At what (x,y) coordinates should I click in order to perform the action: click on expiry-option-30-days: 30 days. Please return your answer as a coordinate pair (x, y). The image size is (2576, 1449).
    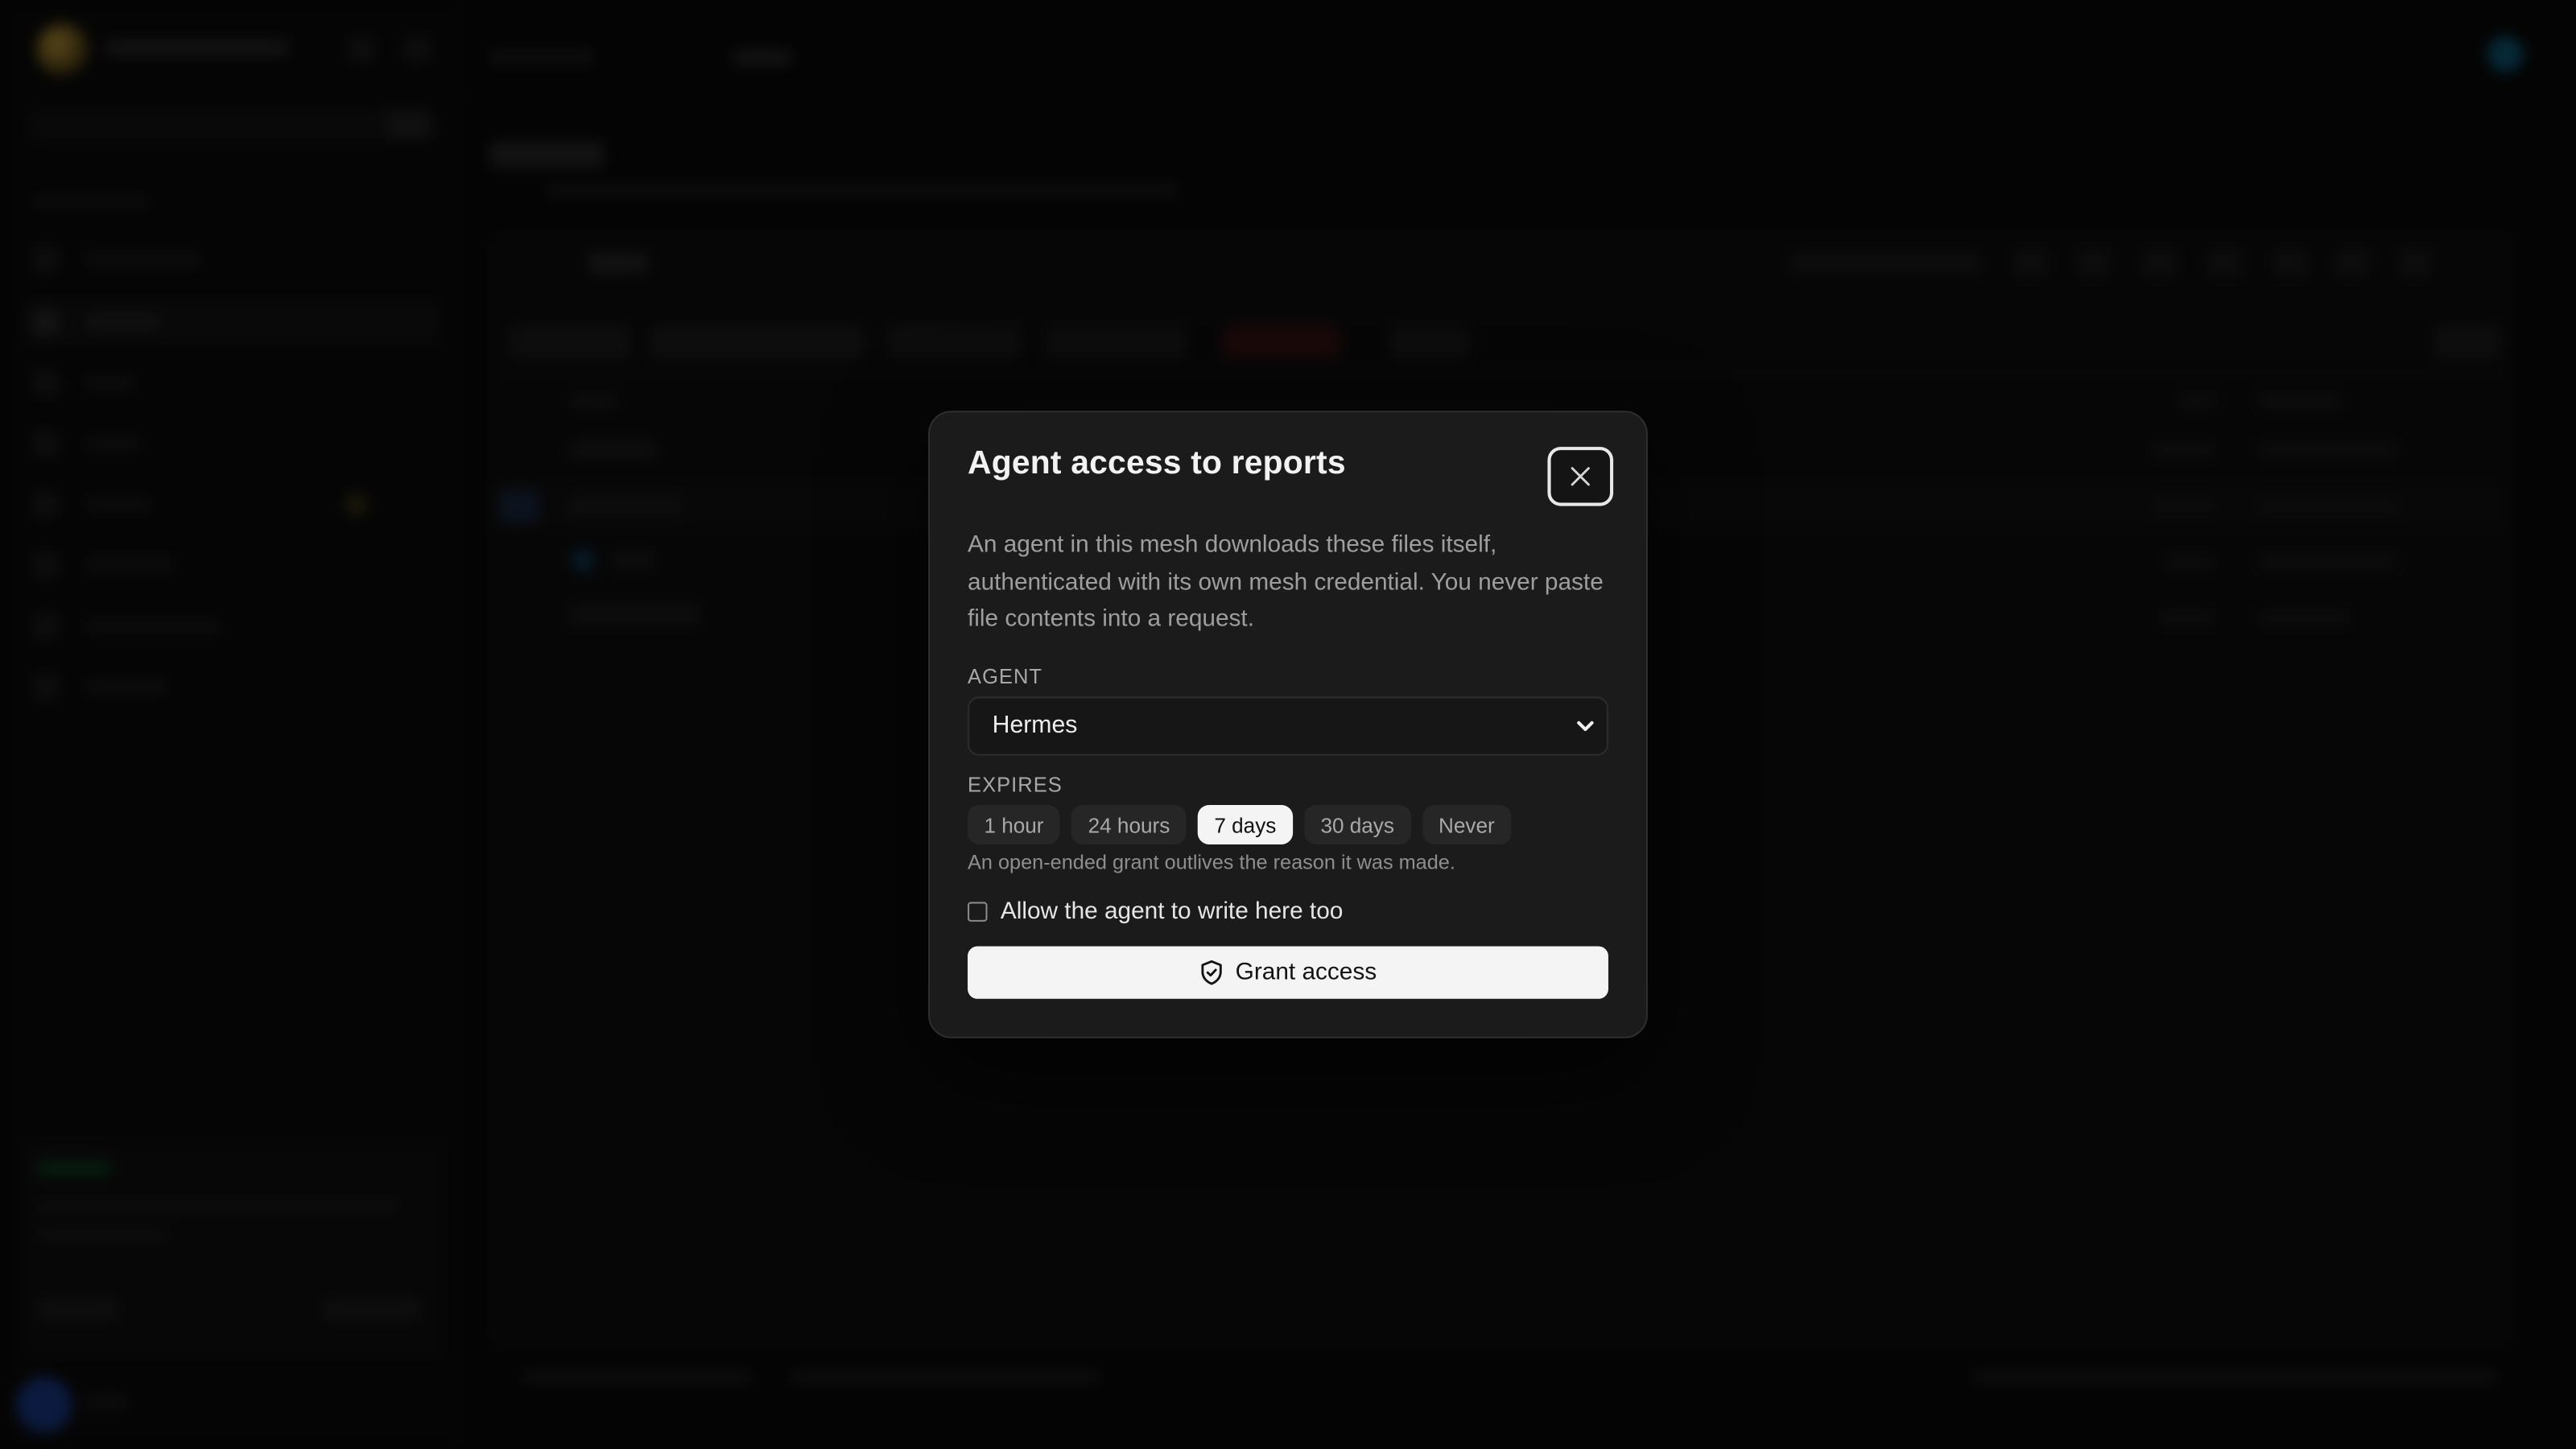
    Looking at the image, I should click on (1357, 824).